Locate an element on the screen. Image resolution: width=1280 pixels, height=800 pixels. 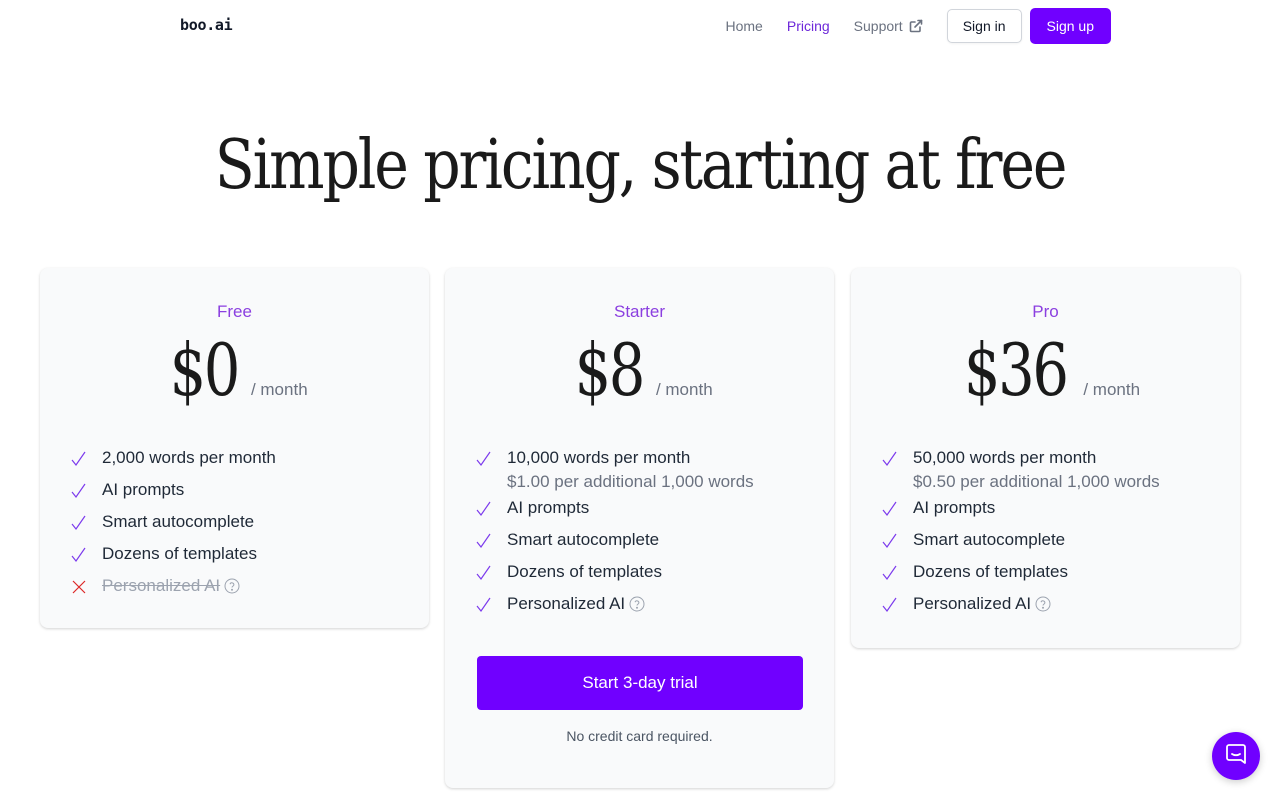
external-link-icon is located at coordinates (916, 26).